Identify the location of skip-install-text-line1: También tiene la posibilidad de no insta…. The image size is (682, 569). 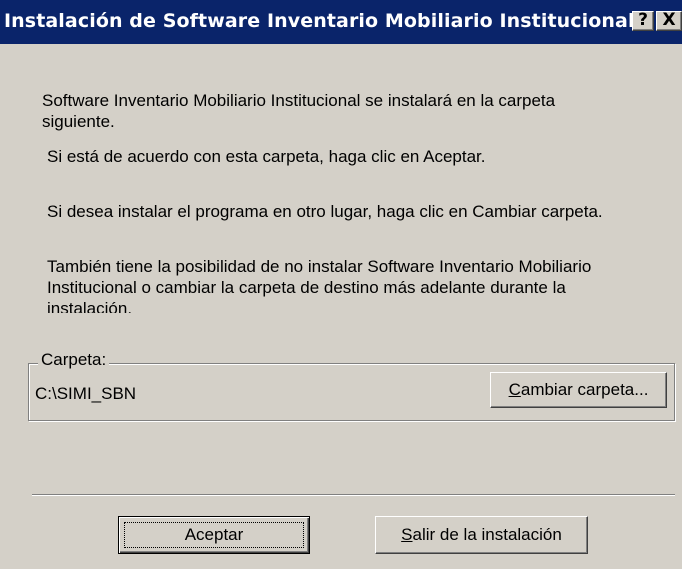
(319, 266).